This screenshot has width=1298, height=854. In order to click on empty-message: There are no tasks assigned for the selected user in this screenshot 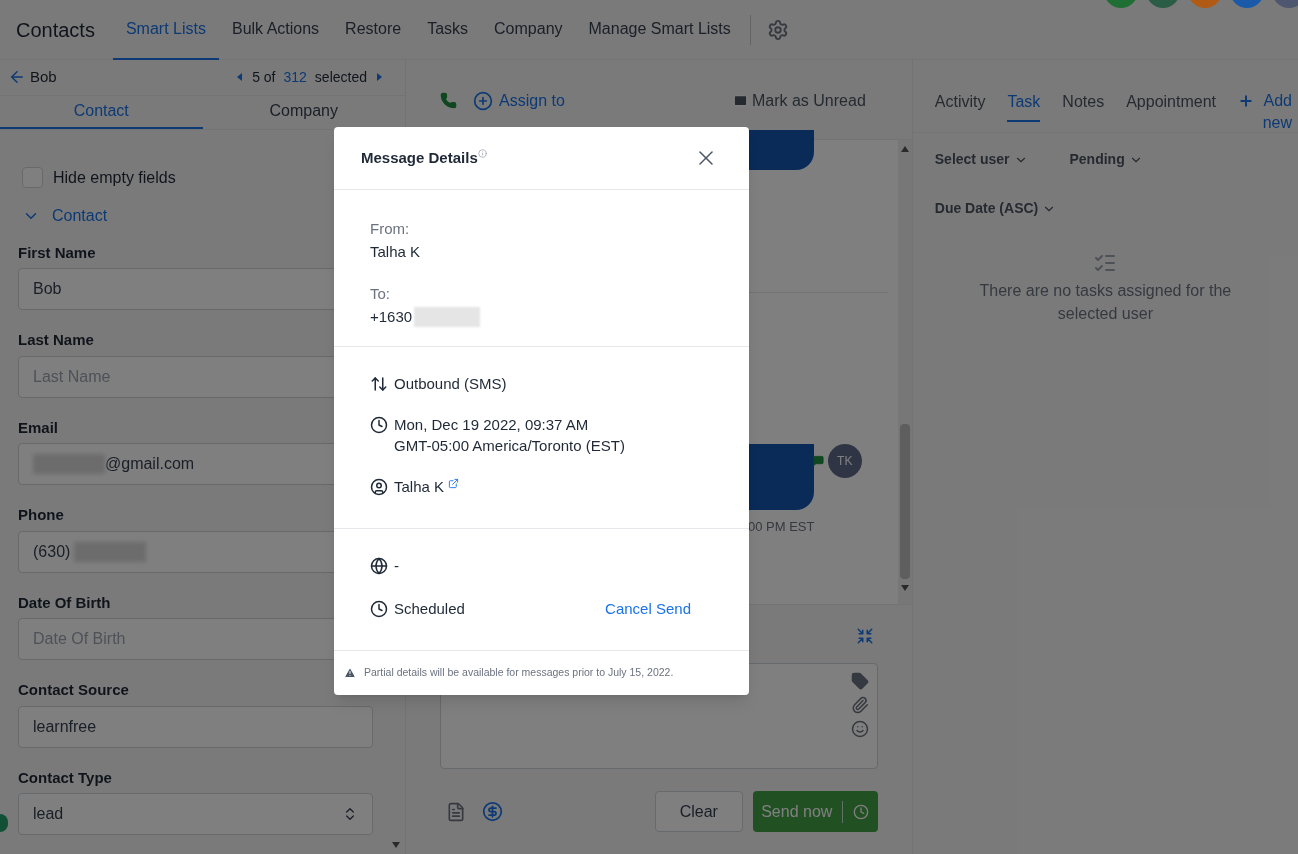, I will do `click(1105, 302)`.